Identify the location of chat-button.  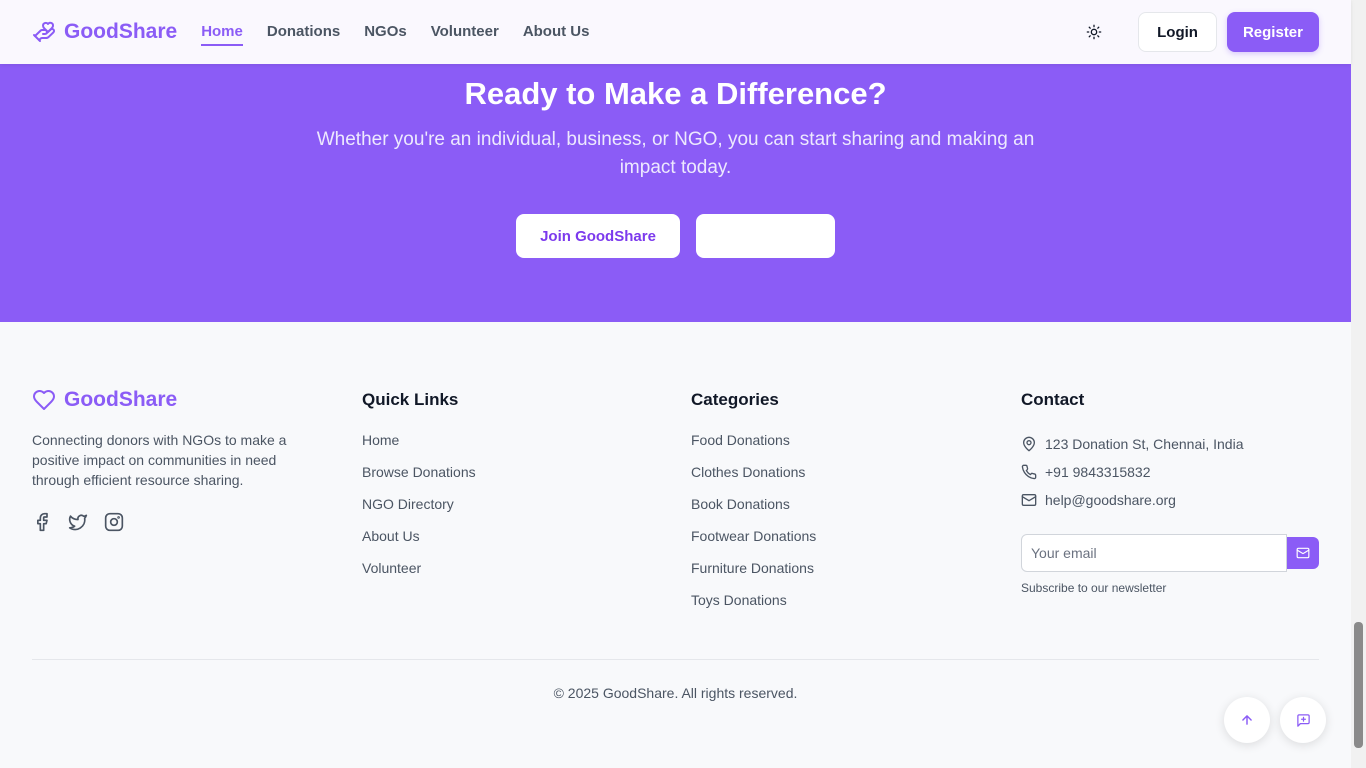
(1303, 720).